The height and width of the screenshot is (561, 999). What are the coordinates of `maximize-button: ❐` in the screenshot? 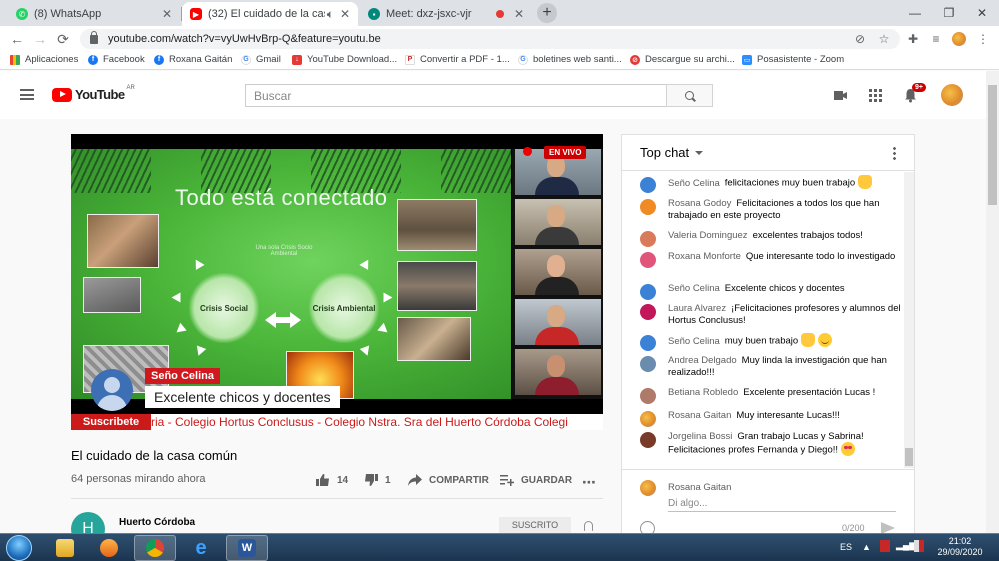 It's located at (949, 13).